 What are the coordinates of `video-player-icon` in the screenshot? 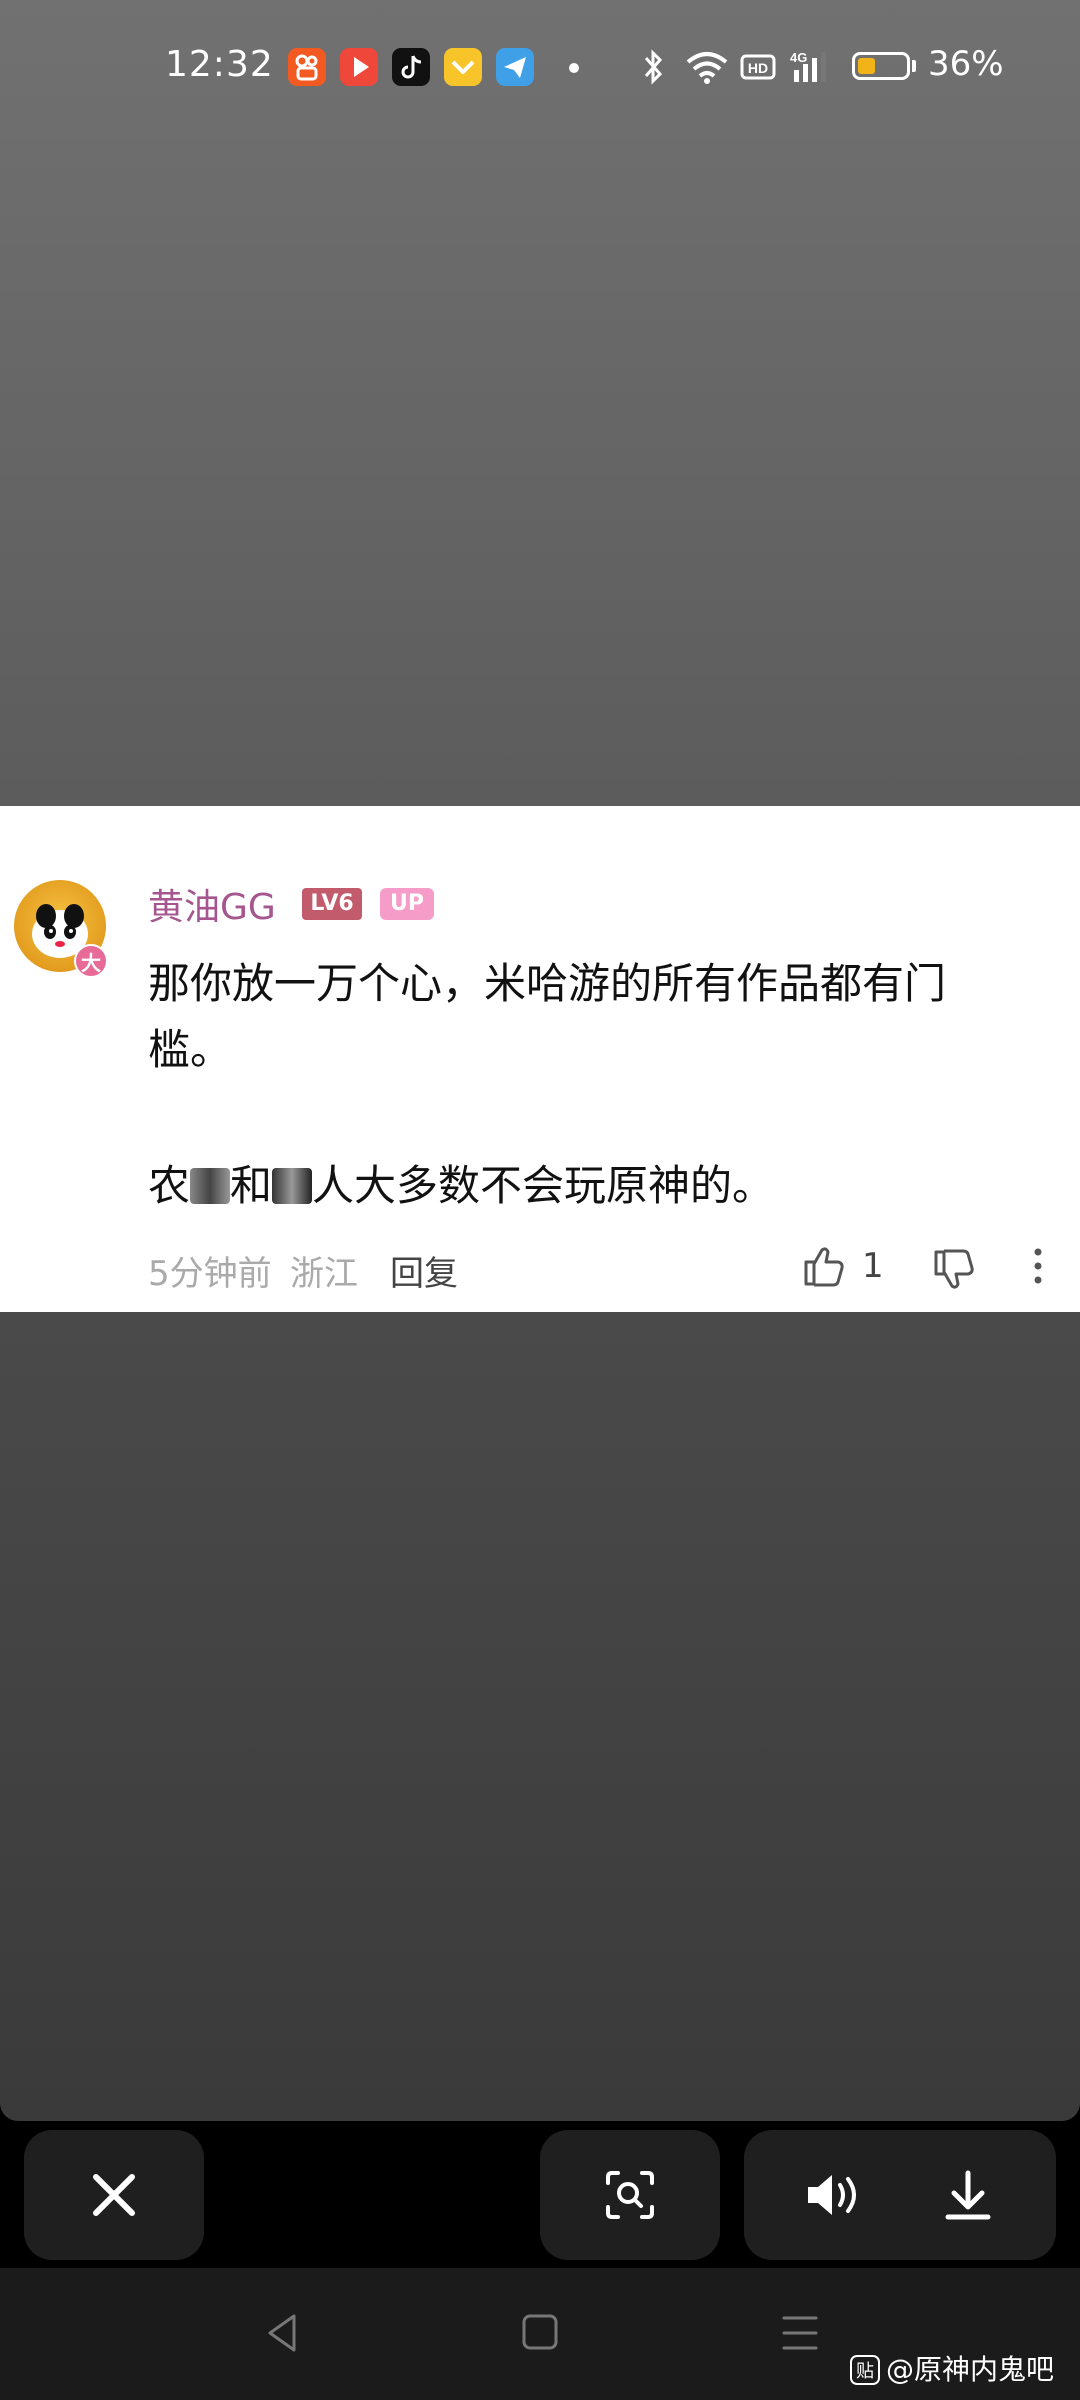 It's located at (359, 67).